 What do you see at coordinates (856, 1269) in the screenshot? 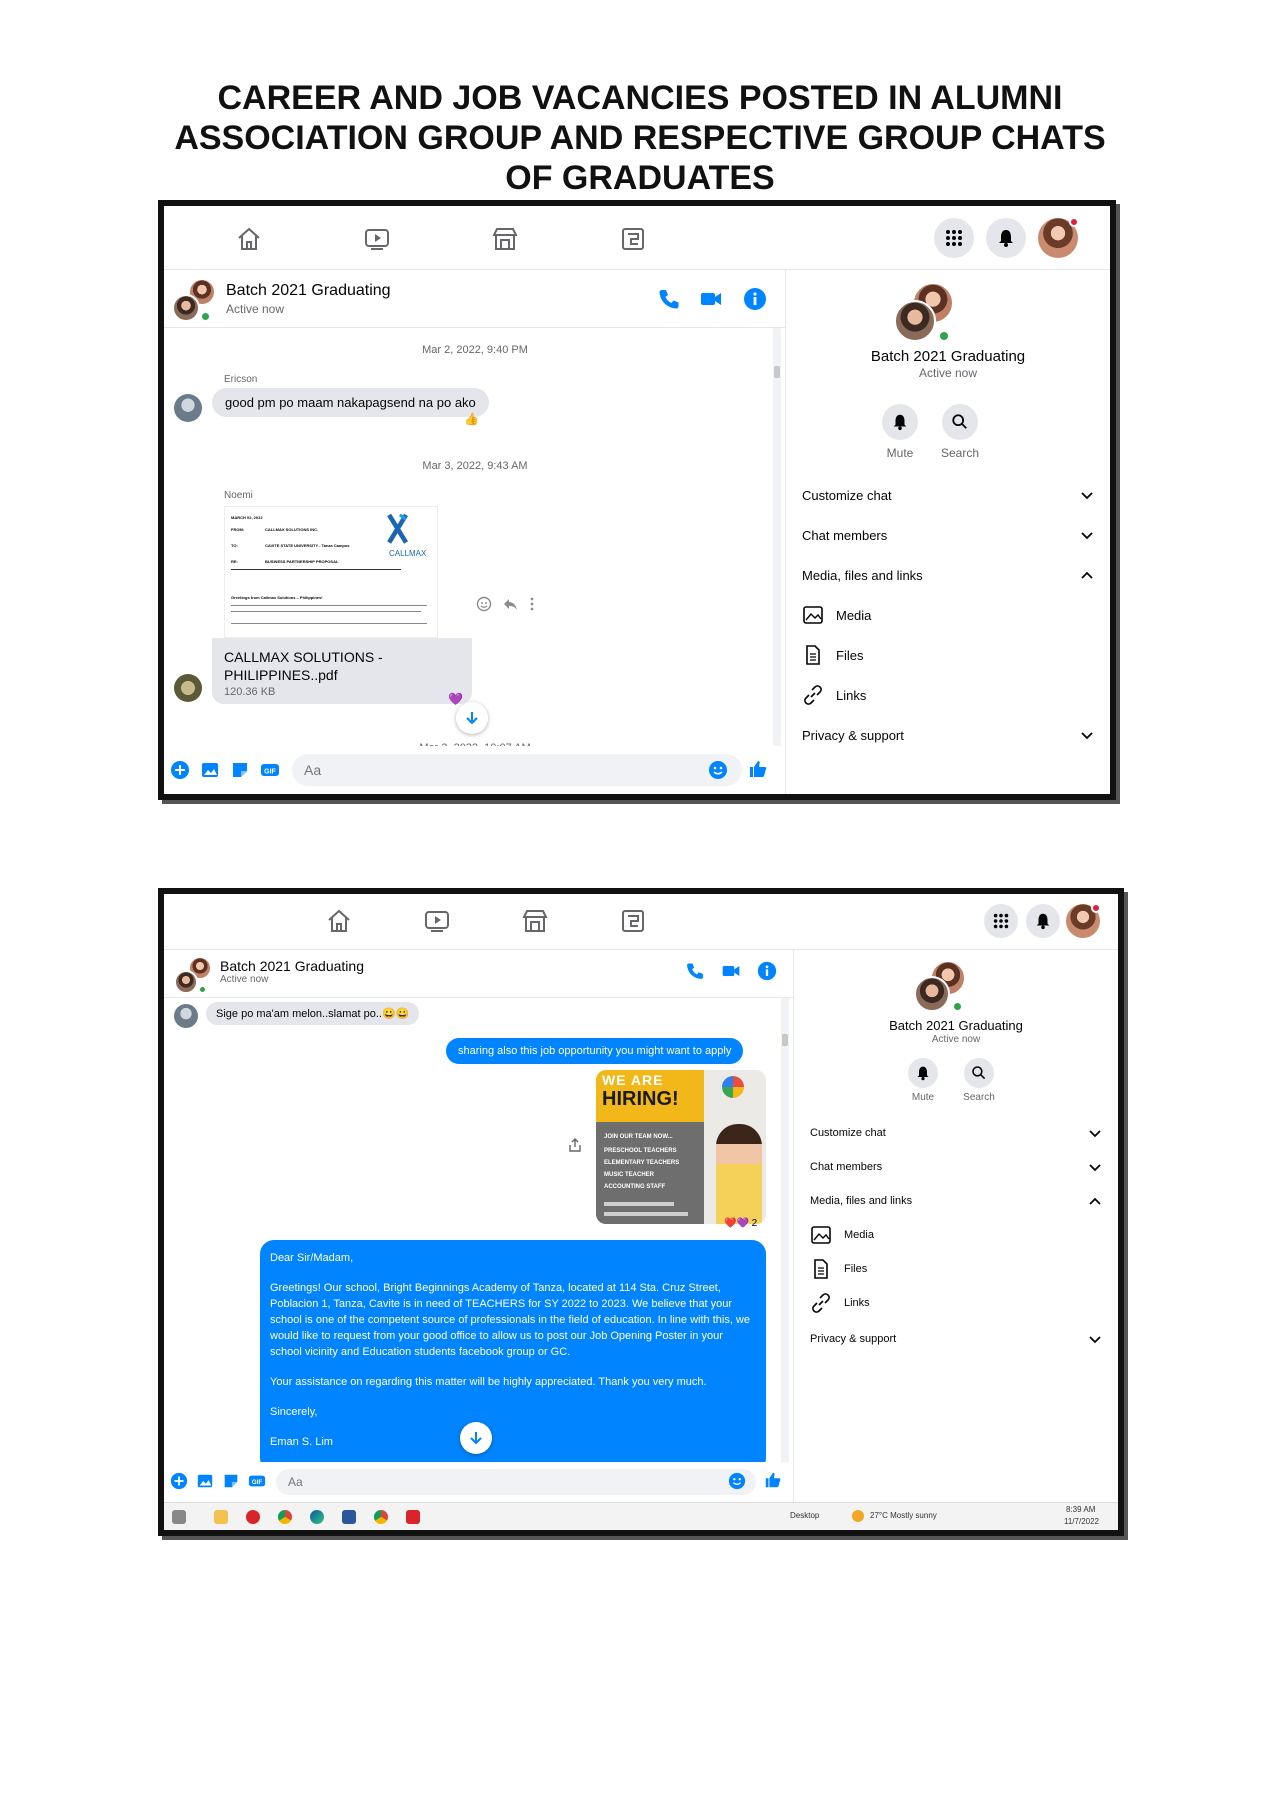
I see `files-label: Files` at bounding box center [856, 1269].